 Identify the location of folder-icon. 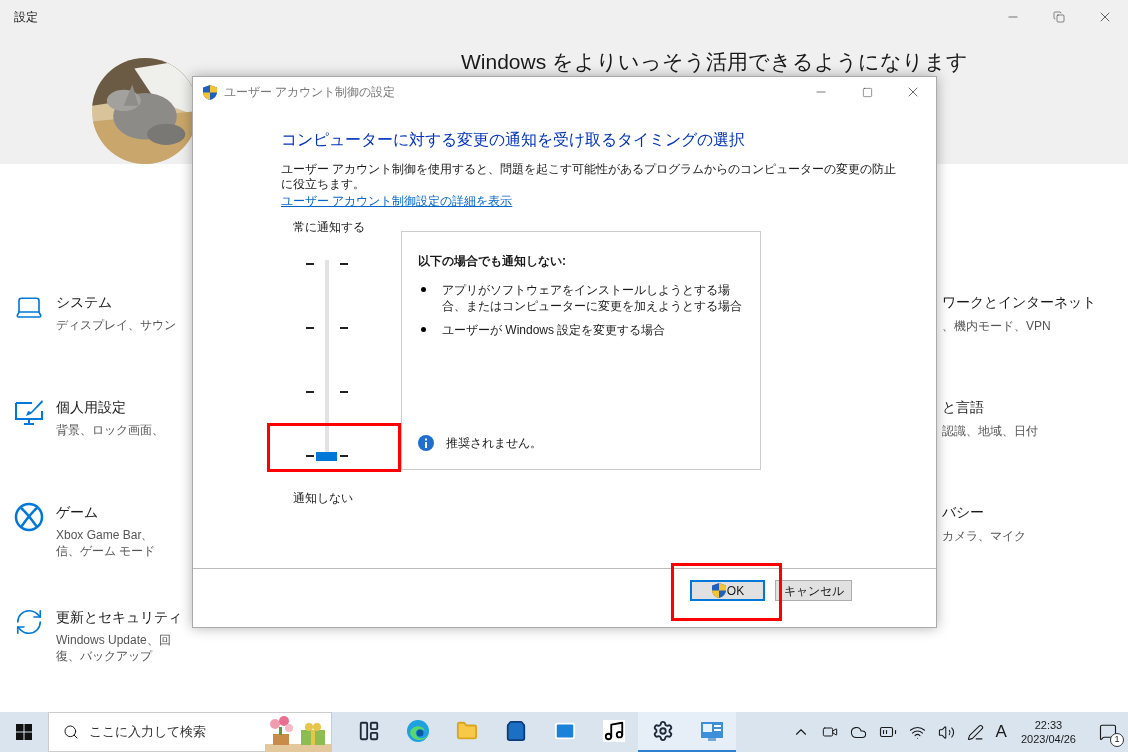
(466, 731).